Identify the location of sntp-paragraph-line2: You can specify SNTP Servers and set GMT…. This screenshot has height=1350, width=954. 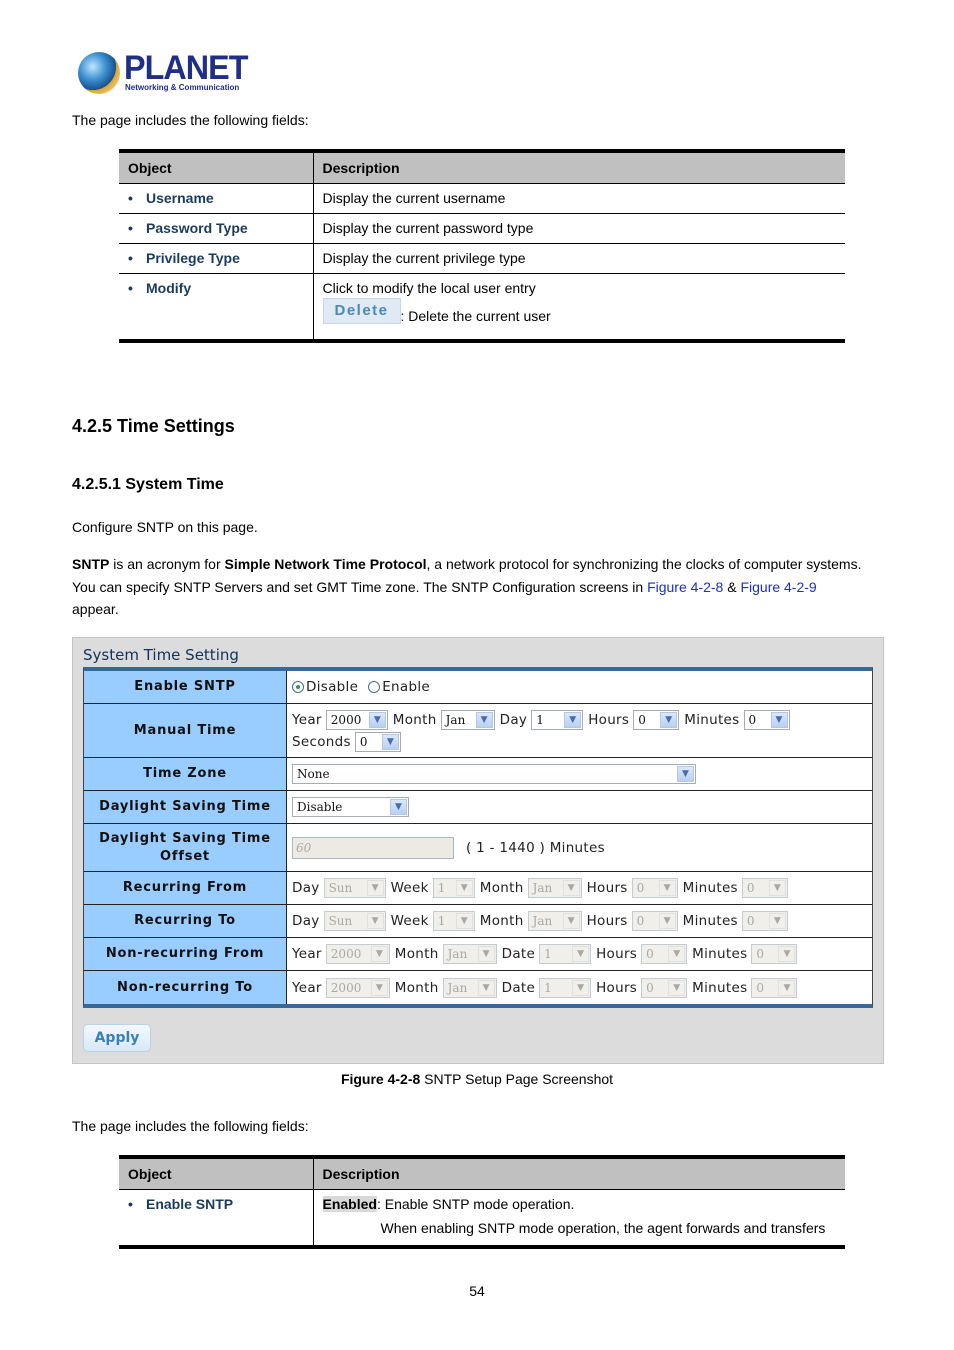
(444, 587).